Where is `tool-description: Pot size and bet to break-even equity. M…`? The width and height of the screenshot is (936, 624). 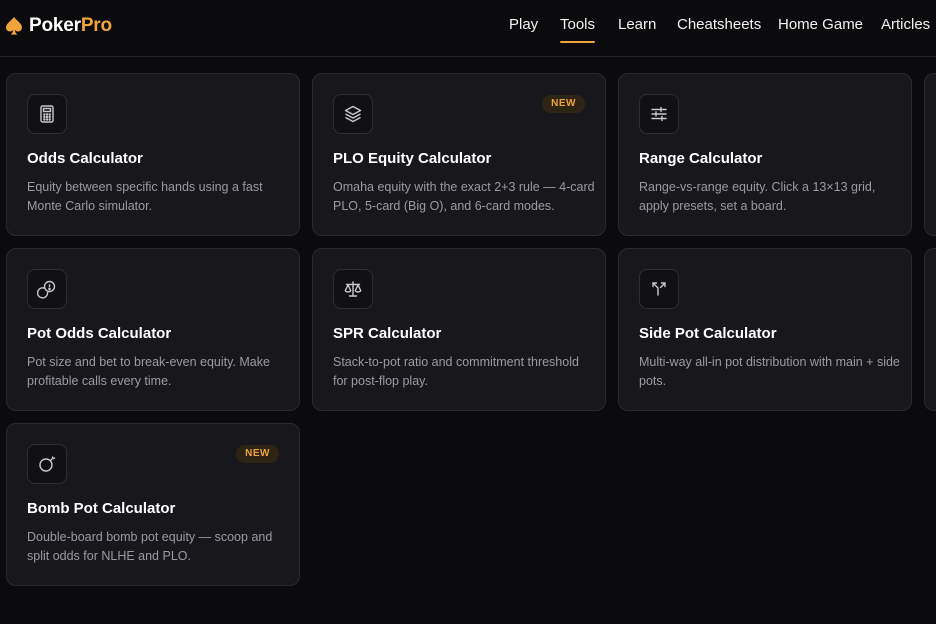
tool-description: Pot size and bet to break-even equity. M… is located at coordinates (148, 371).